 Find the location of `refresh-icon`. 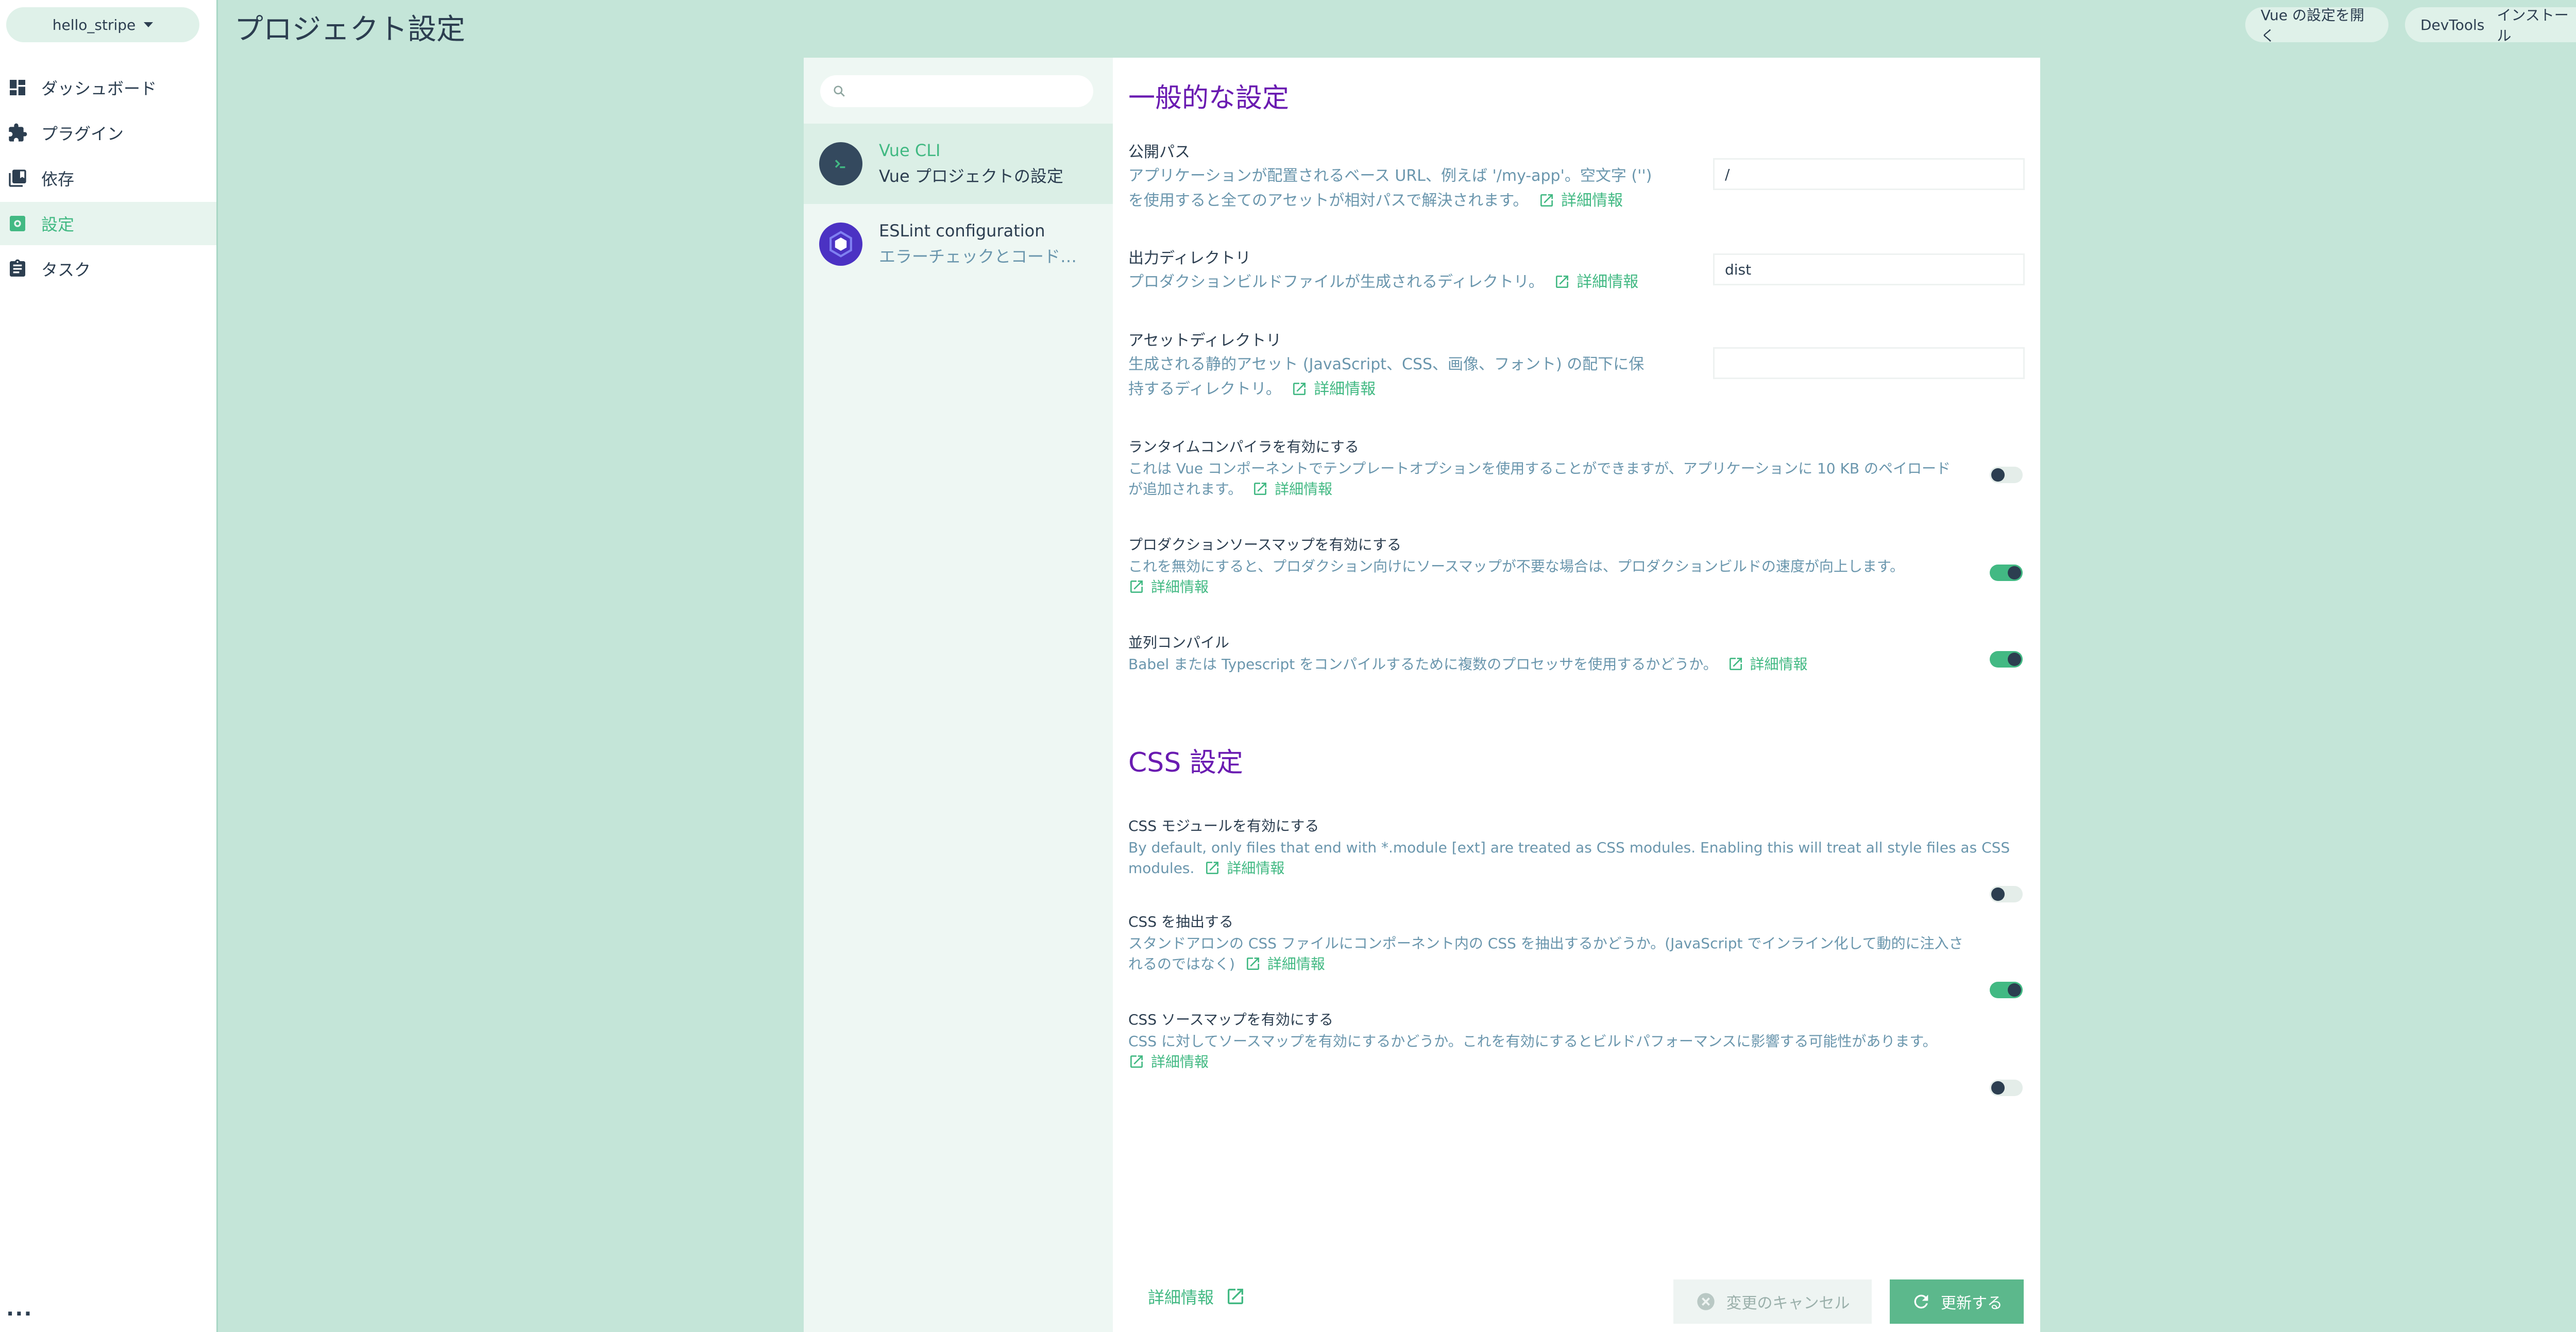

refresh-icon is located at coordinates (1921, 1301).